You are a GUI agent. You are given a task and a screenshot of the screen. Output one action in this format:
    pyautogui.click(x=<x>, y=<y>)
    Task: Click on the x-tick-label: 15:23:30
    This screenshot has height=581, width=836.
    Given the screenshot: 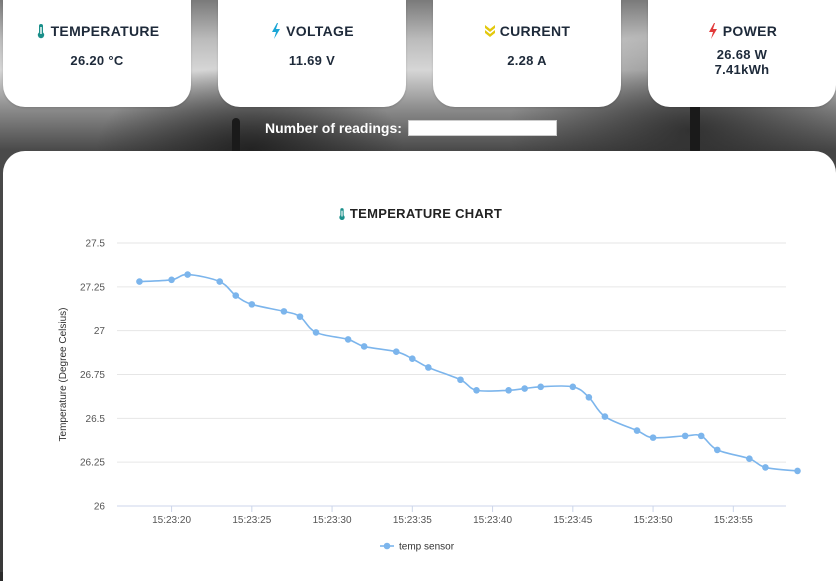 What is the action you would take?
    pyautogui.click(x=332, y=520)
    